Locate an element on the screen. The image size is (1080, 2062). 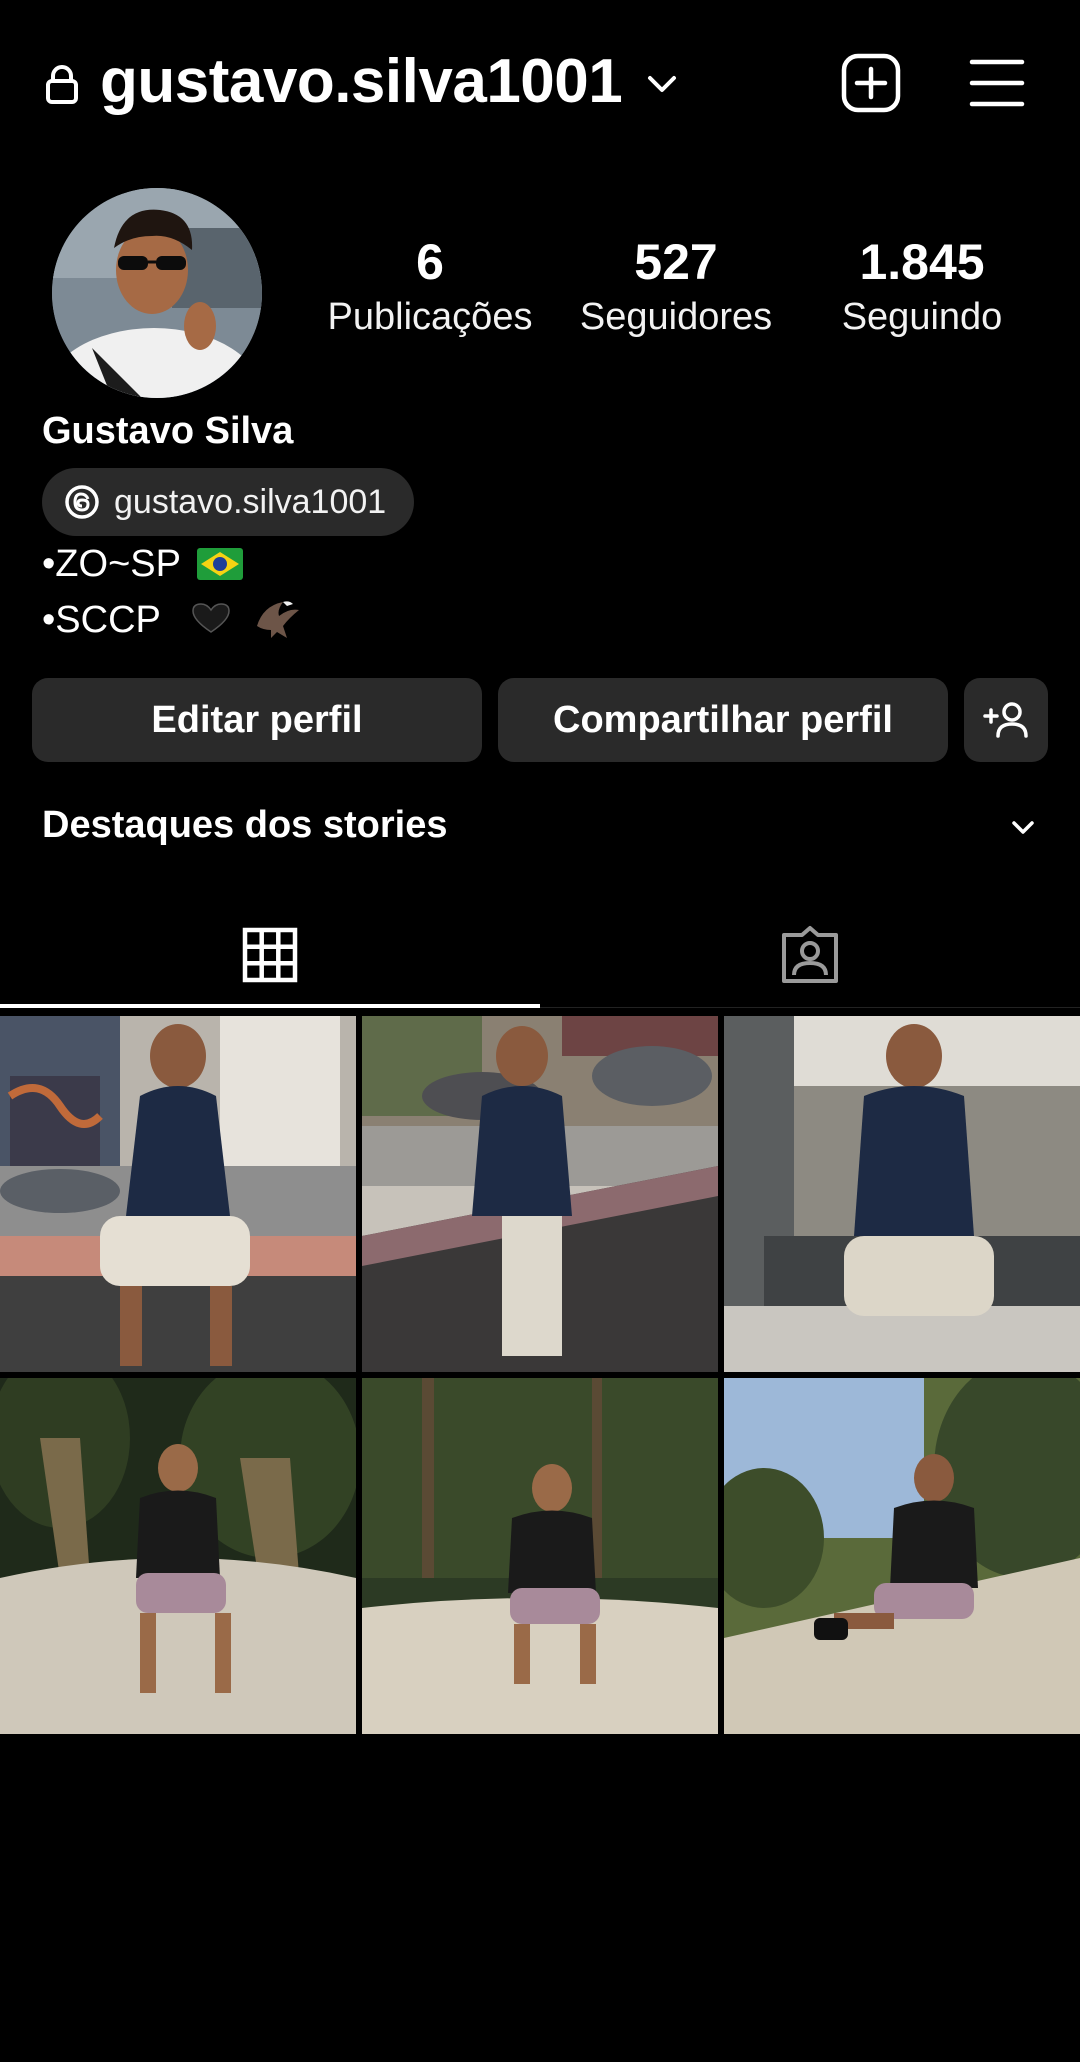
edit-profile-button: Editar perfil is located at coordinates (257, 720).